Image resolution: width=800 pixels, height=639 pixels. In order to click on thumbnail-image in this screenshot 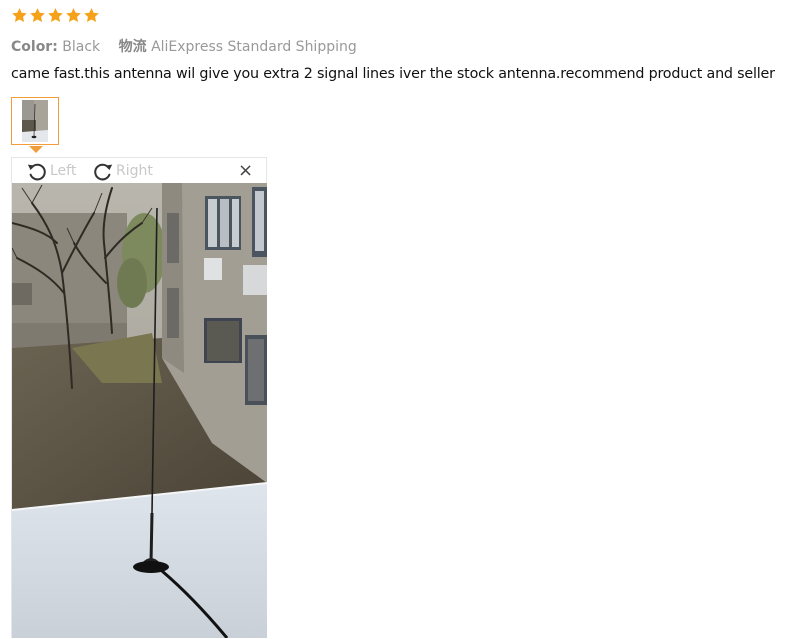, I will do `click(35, 121)`.